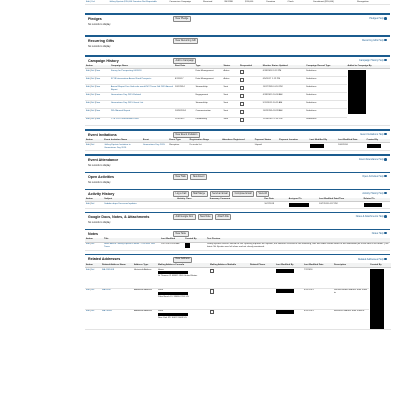  I want to click on campaign-help-link: Campaign History Help, so click(373, 61).